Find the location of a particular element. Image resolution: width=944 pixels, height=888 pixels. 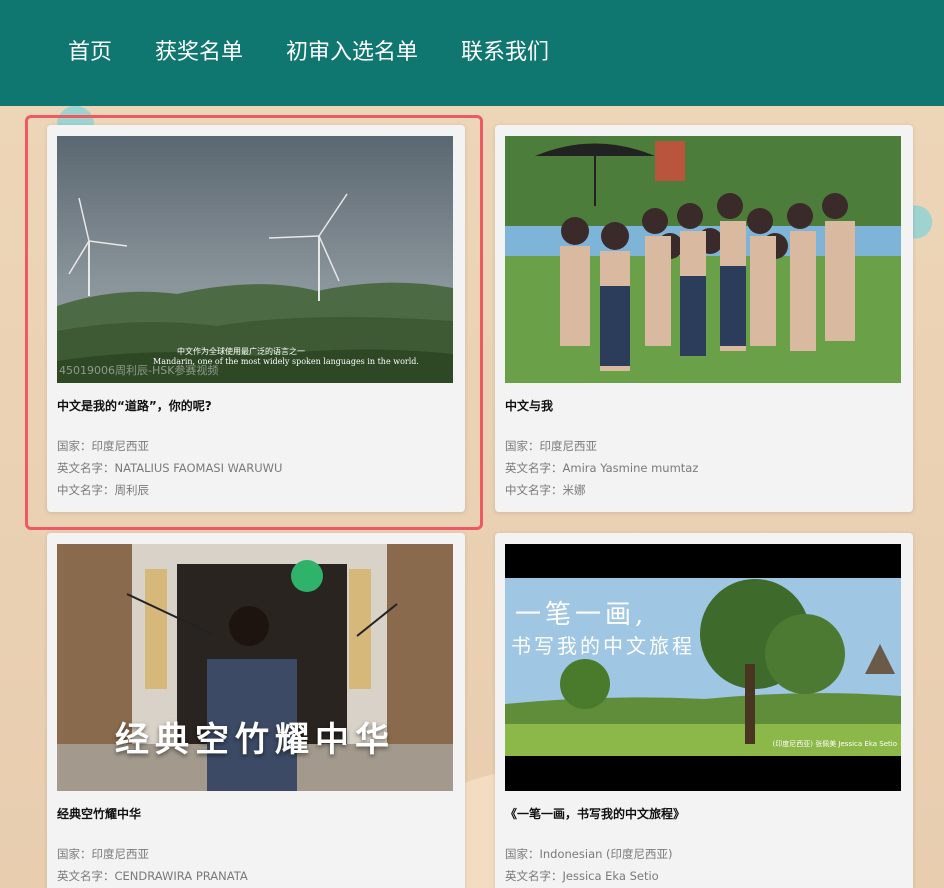

thumb-title-line1: 一笔一画, is located at coordinates (581, 615).